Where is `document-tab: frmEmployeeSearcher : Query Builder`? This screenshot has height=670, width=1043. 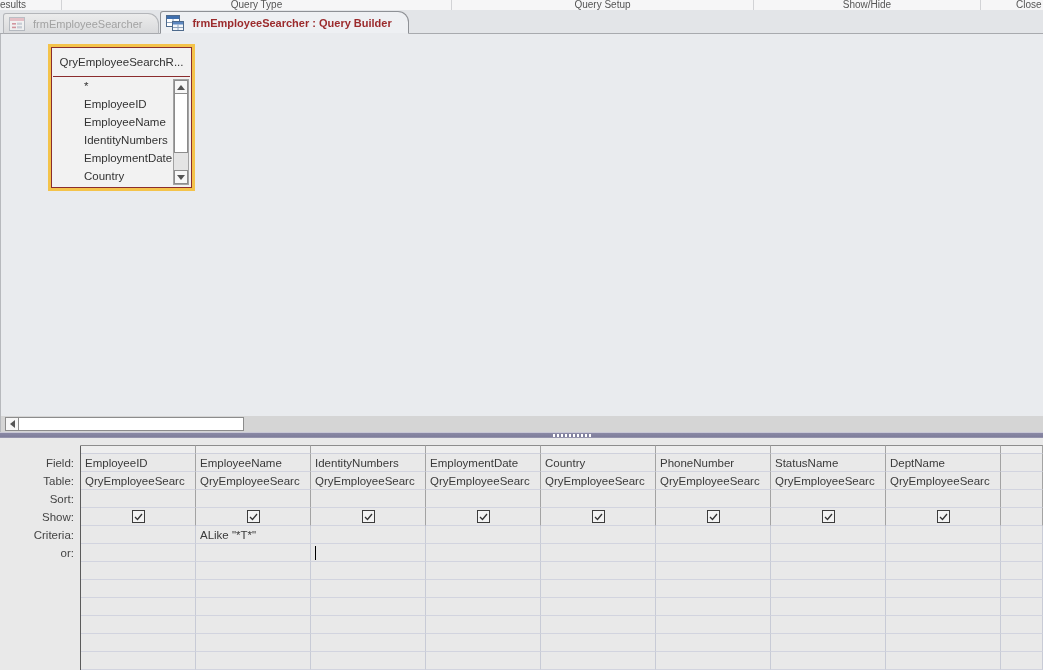 document-tab: frmEmployeeSearcher : Query Builder is located at coordinates (284, 22).